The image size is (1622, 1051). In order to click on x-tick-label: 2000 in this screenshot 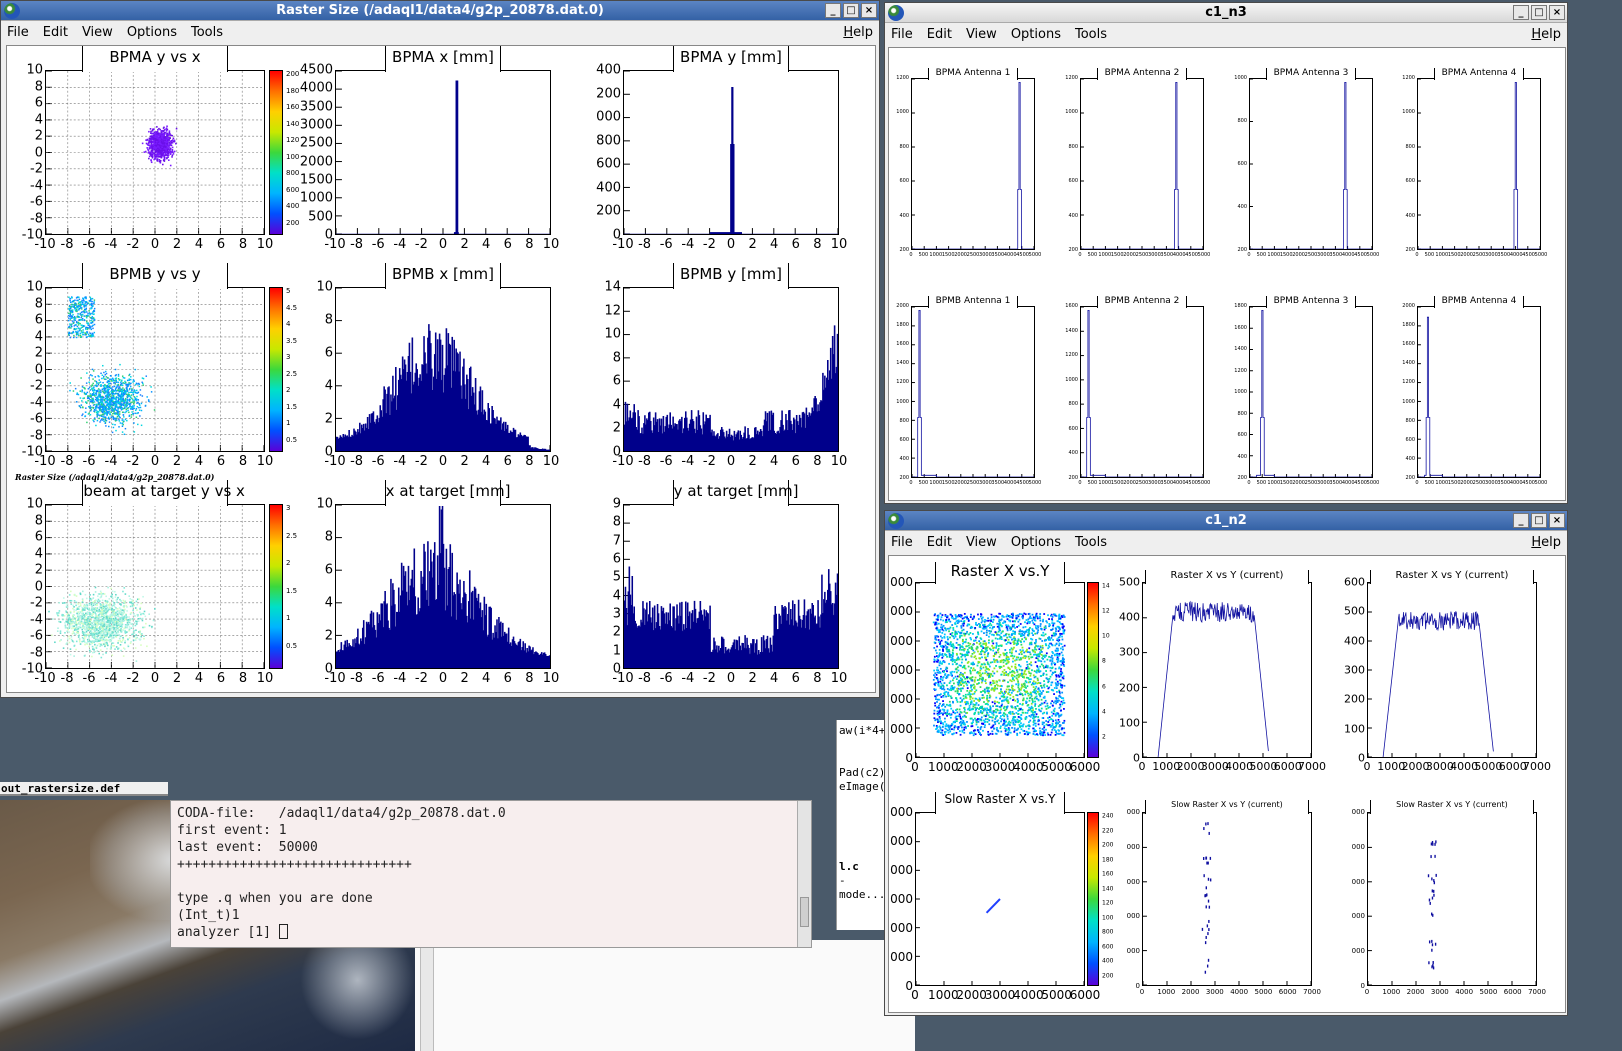, I will do `click(1466, 255)`.